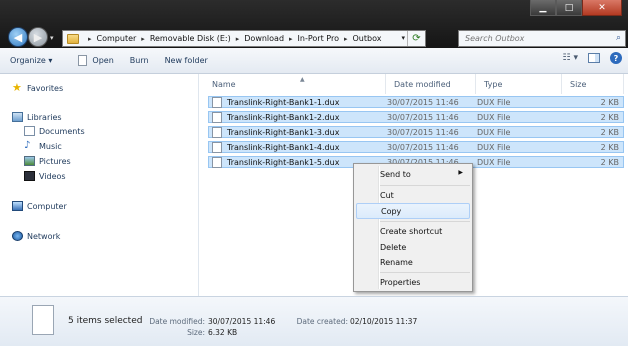 This screenshot has height=346, width=628. Describe the element at coordinates (44, 236) in the screenshot. I see `nav-label: Network` at that location.